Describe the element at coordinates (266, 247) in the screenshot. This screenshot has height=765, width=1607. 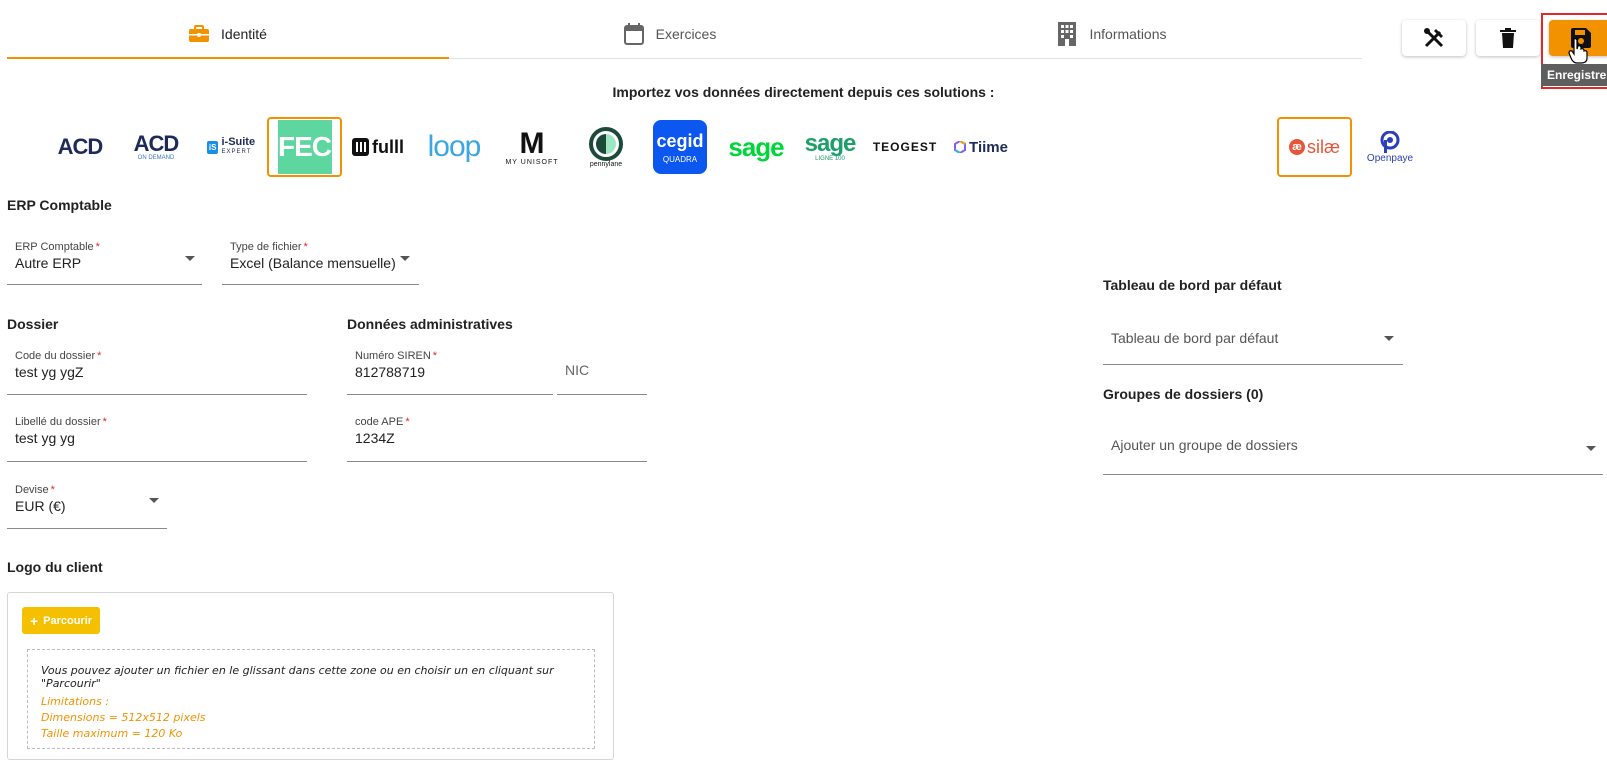
I see `file-type-label-text: Type de fichier` at that location.